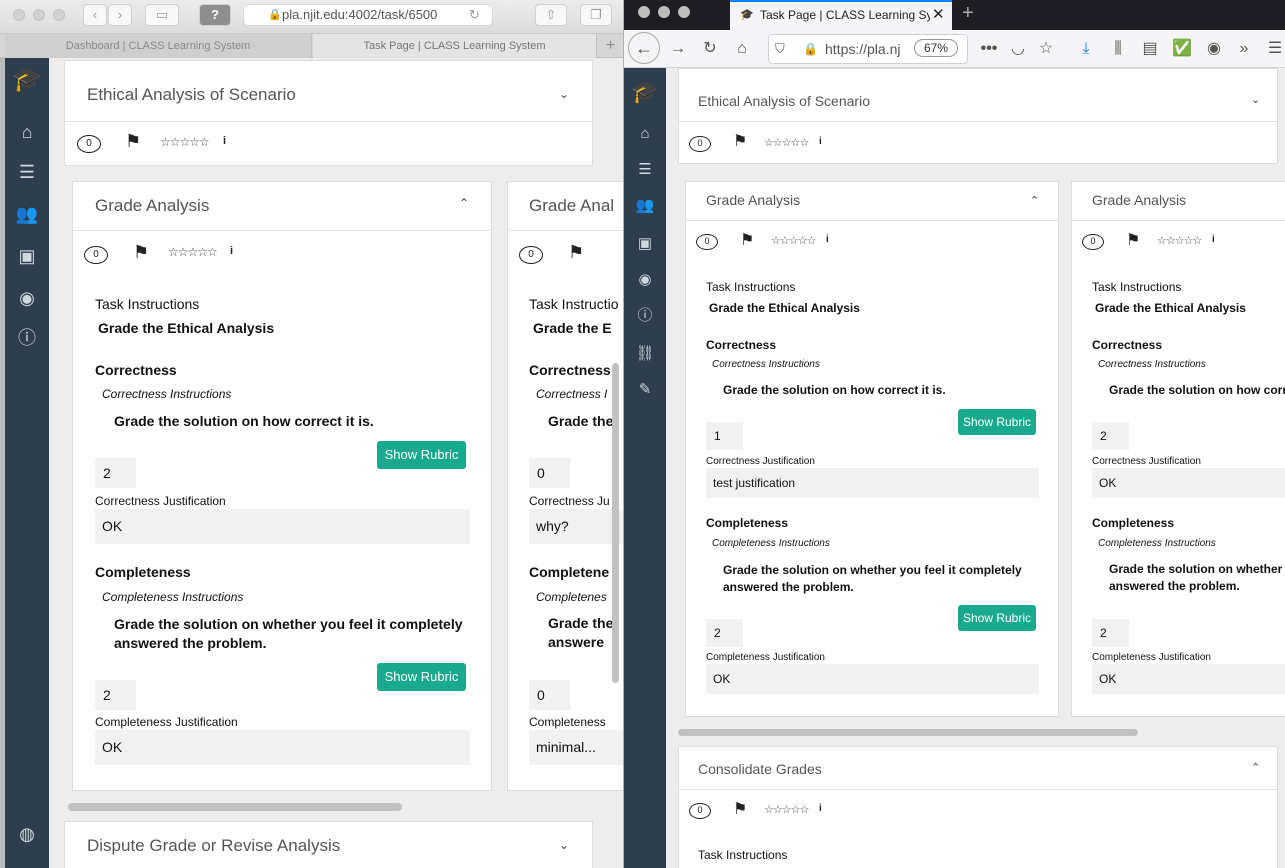 The width and height of the screenshot is (1285, 868). What do you see at coordinates (1150, 49) in the screenshot?
I see `sidebar-button: ▤` at bounding box center [1150, 49].